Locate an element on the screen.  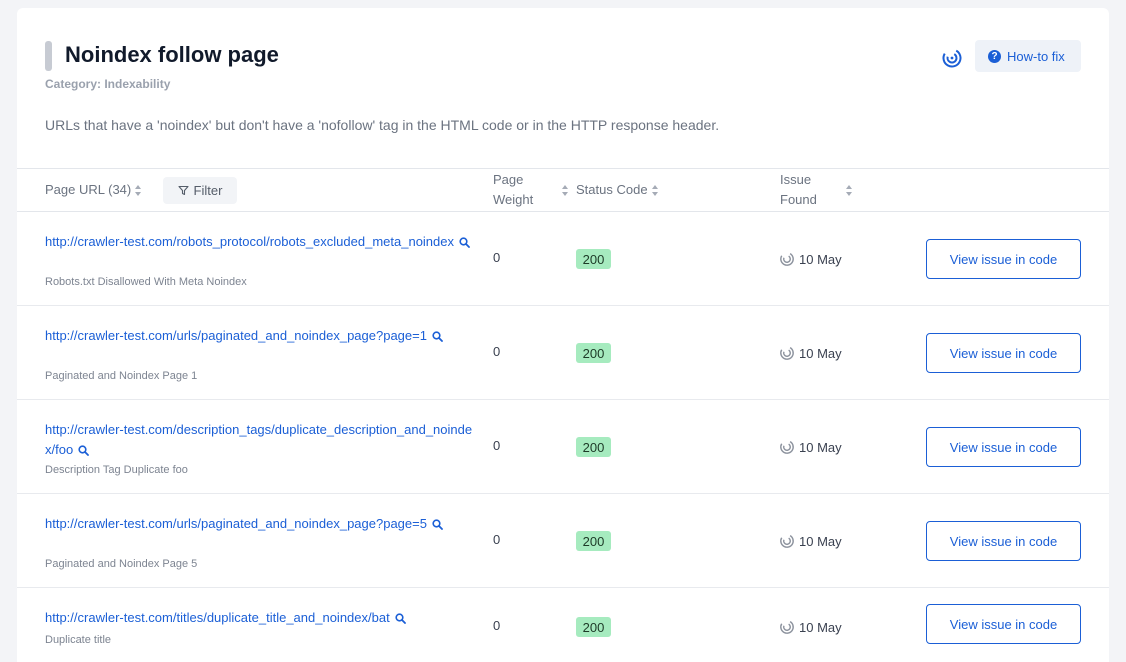
how-to-fix-button: ? How-to fix is located at coordinates (1028, 56).